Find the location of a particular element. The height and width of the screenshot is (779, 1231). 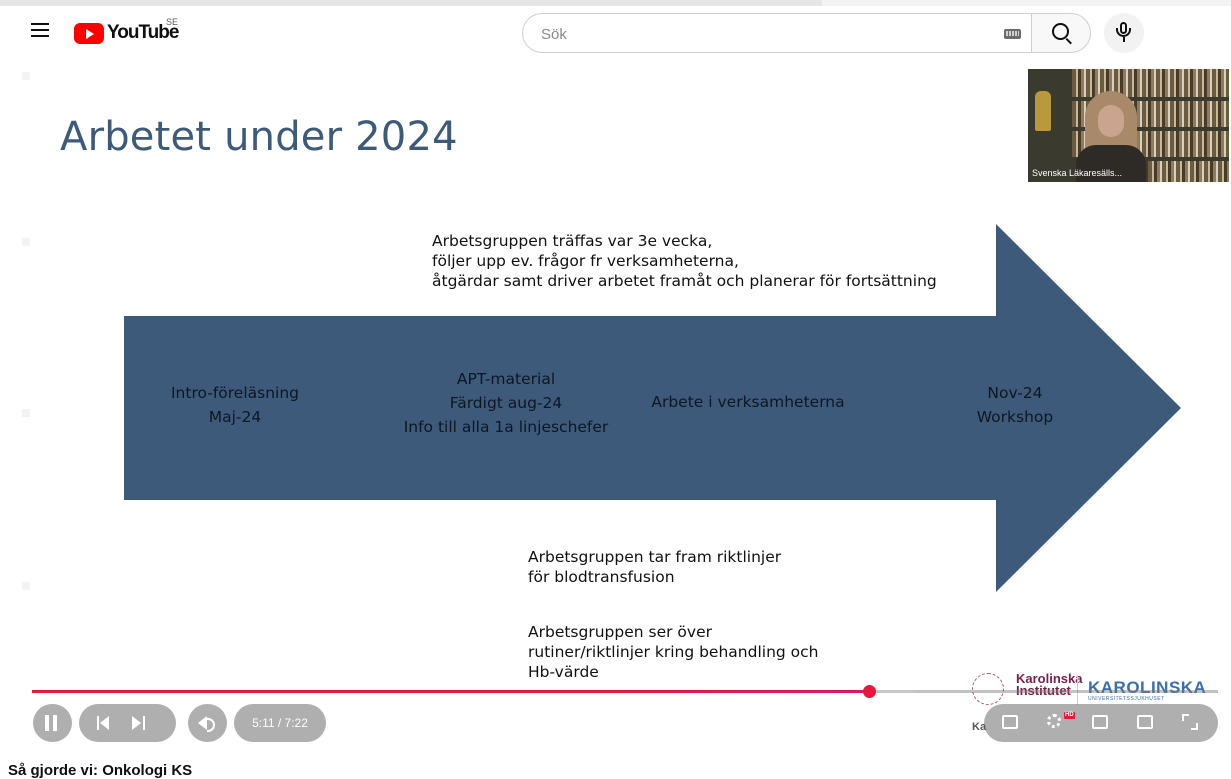

search-box is located at coordinates (777, 33).